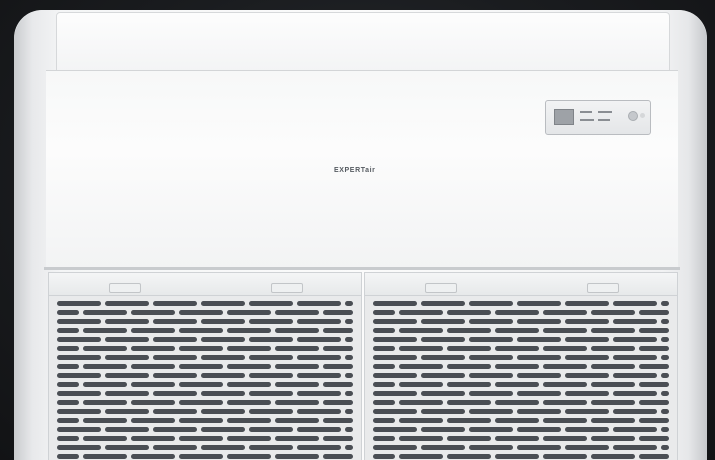 This screenshot has height=460, width=715. Describe the element at coordinates (355, 170) in the screenshot. I see `brand-logo: EXPERTair` at that location.